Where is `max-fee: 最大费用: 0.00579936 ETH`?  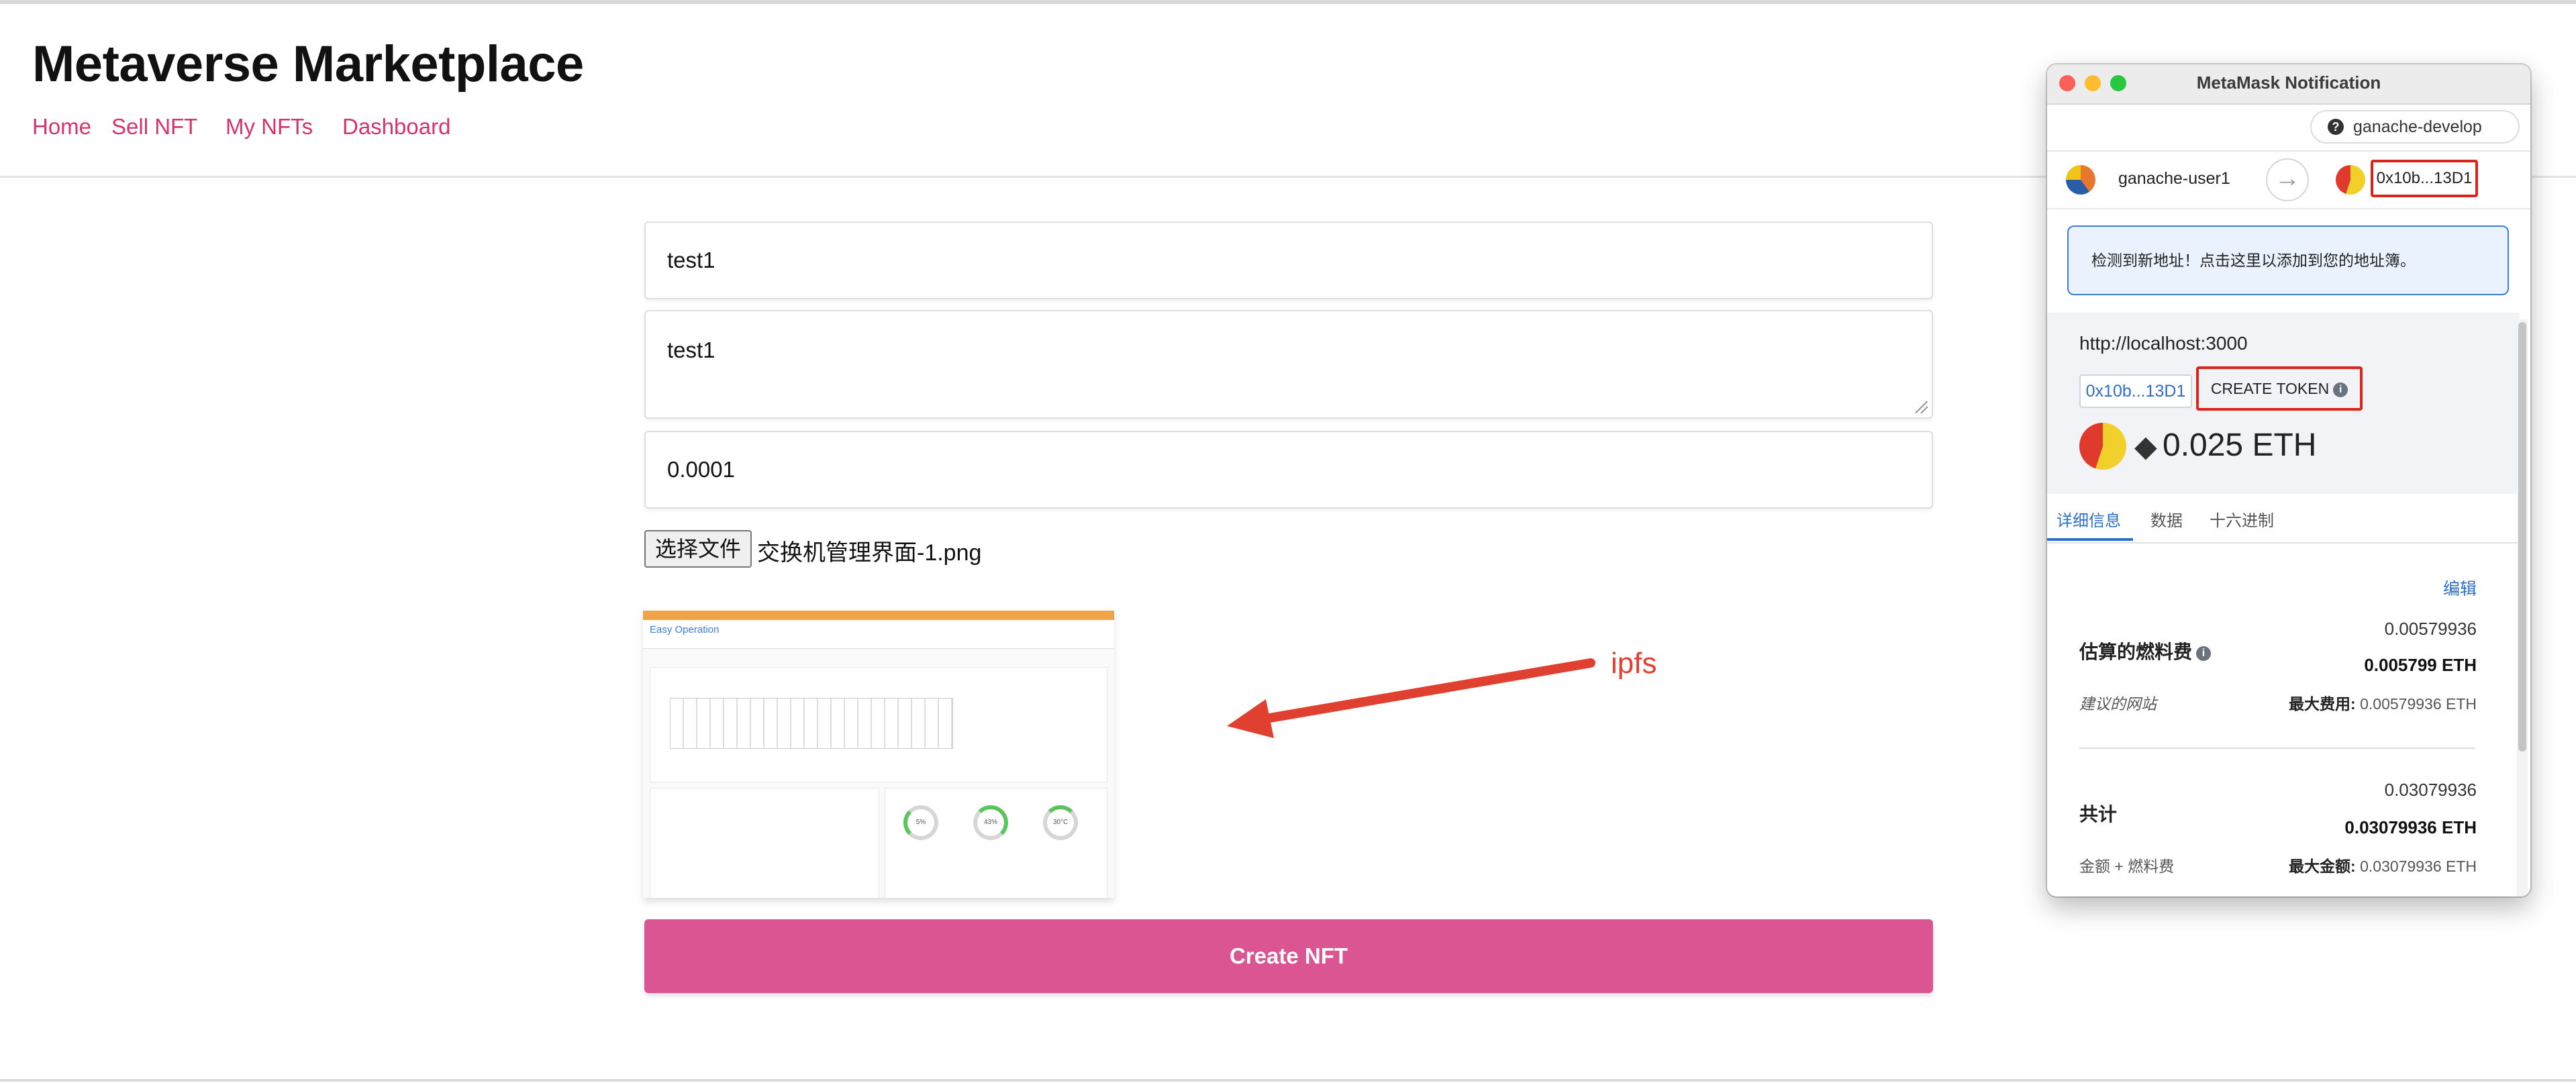
max-fee: 最大费用: 0.00579936 ETH is located at coordinates (2383, 702).